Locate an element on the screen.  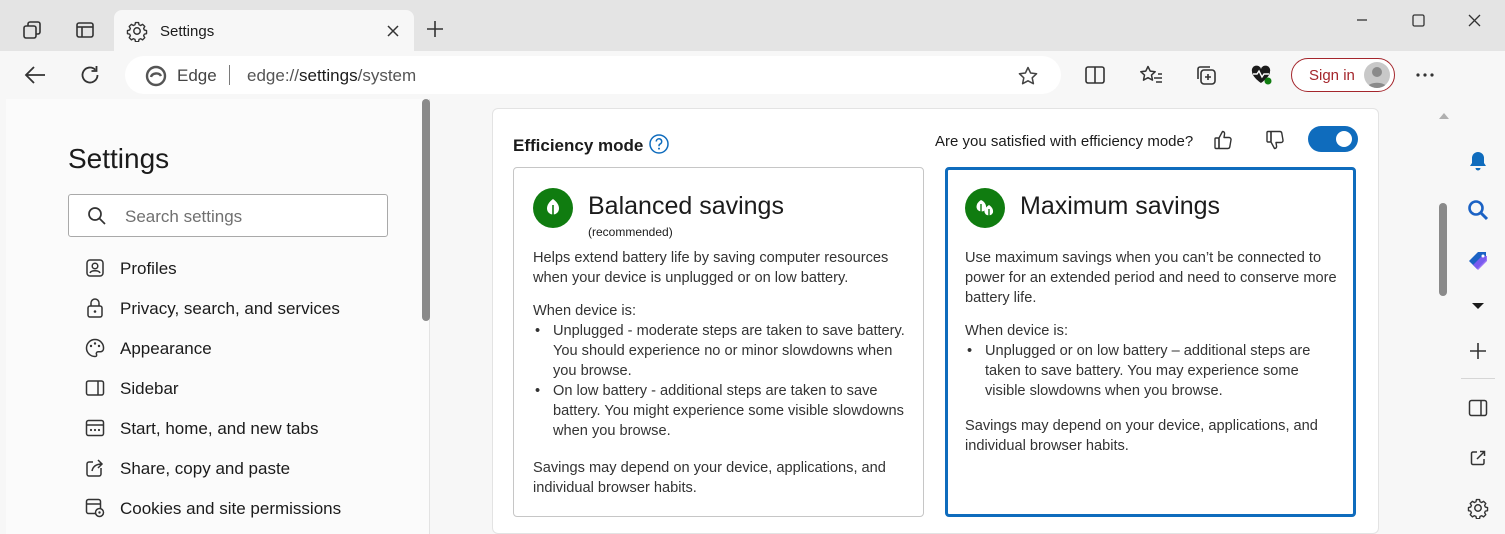
search-icon is located at coordinates (97, 216).